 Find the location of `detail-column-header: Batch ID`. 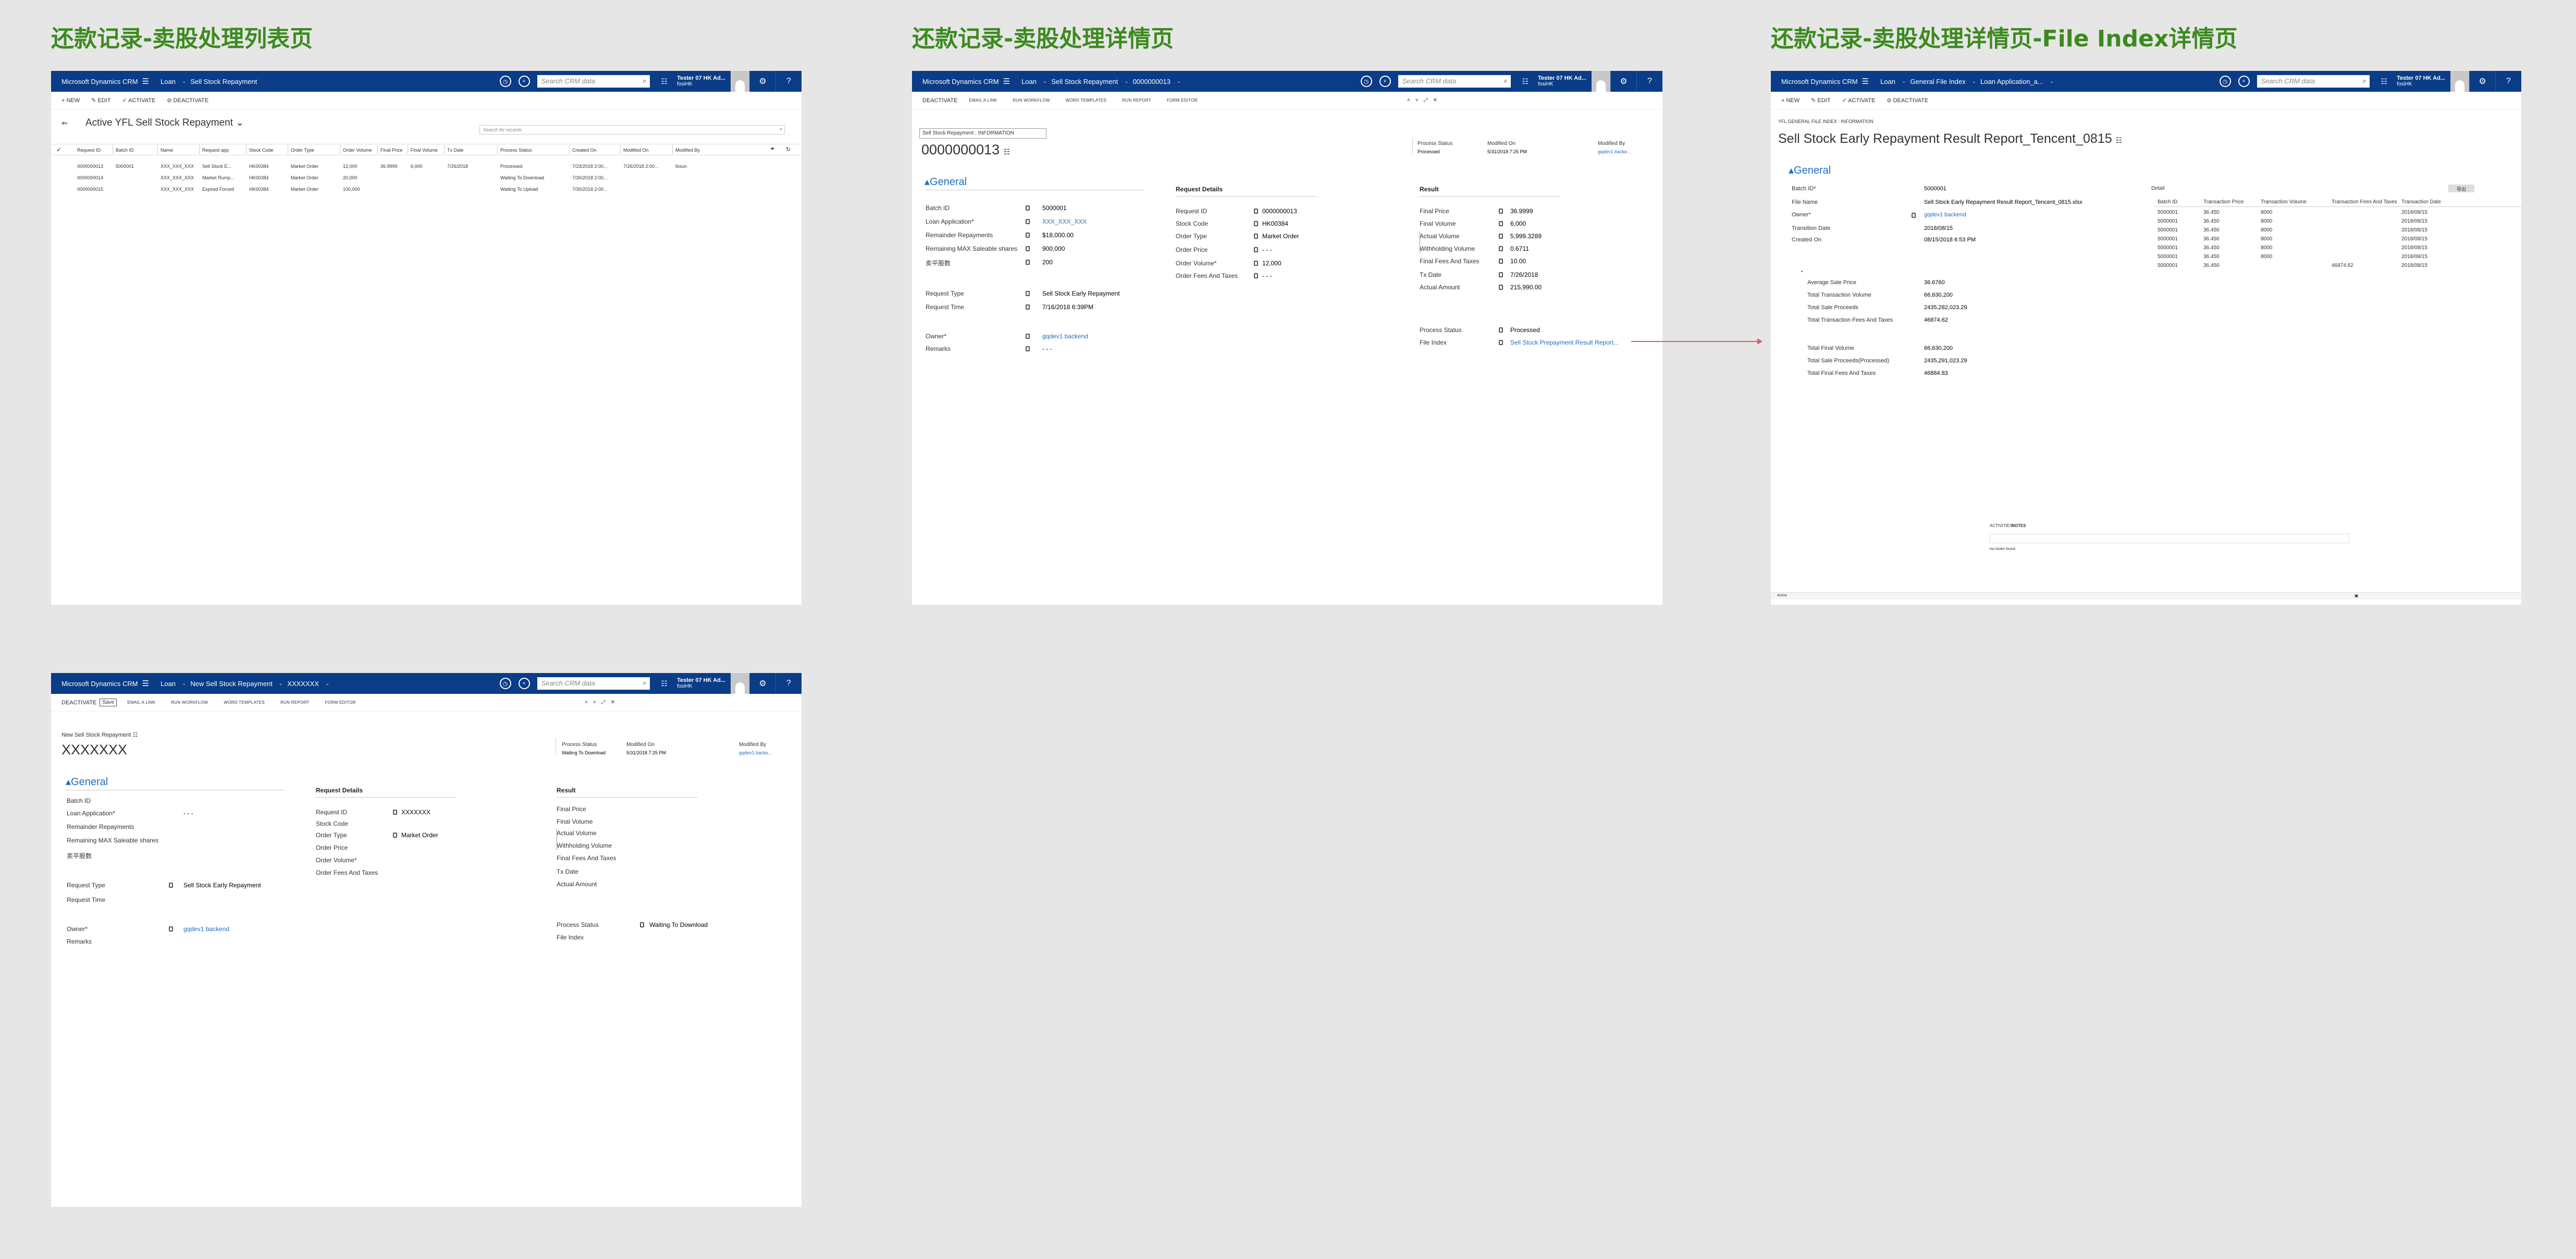

detail-column-header: Batch ID is located at coordinates (2167, 202).